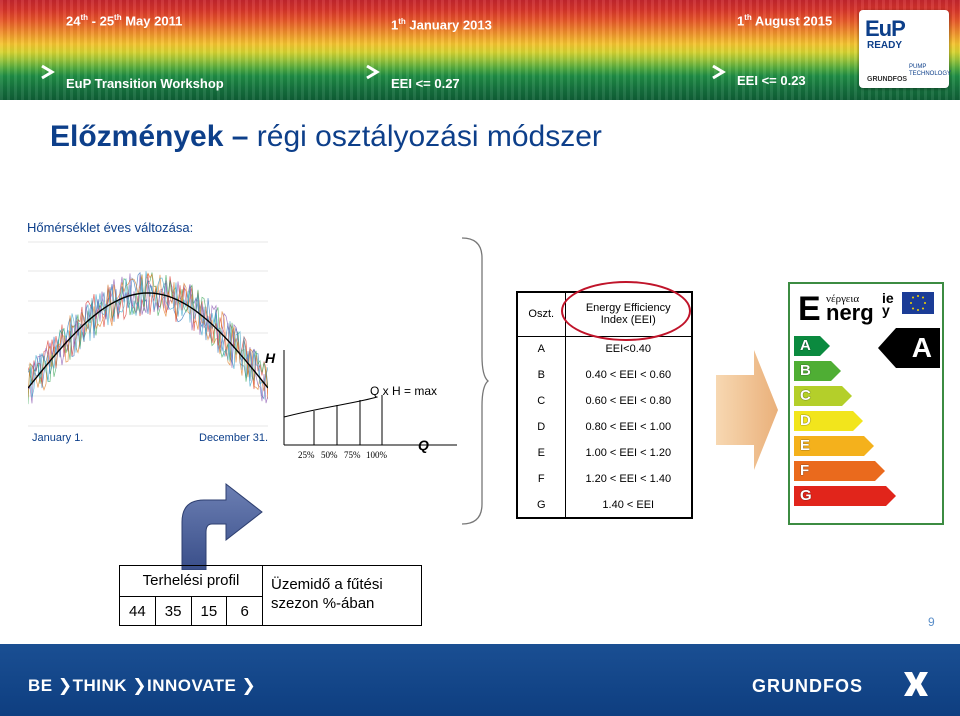  I want to click on energy-label: E νέργεια nerg ie y ABCDEFG A, so click(866, 403).